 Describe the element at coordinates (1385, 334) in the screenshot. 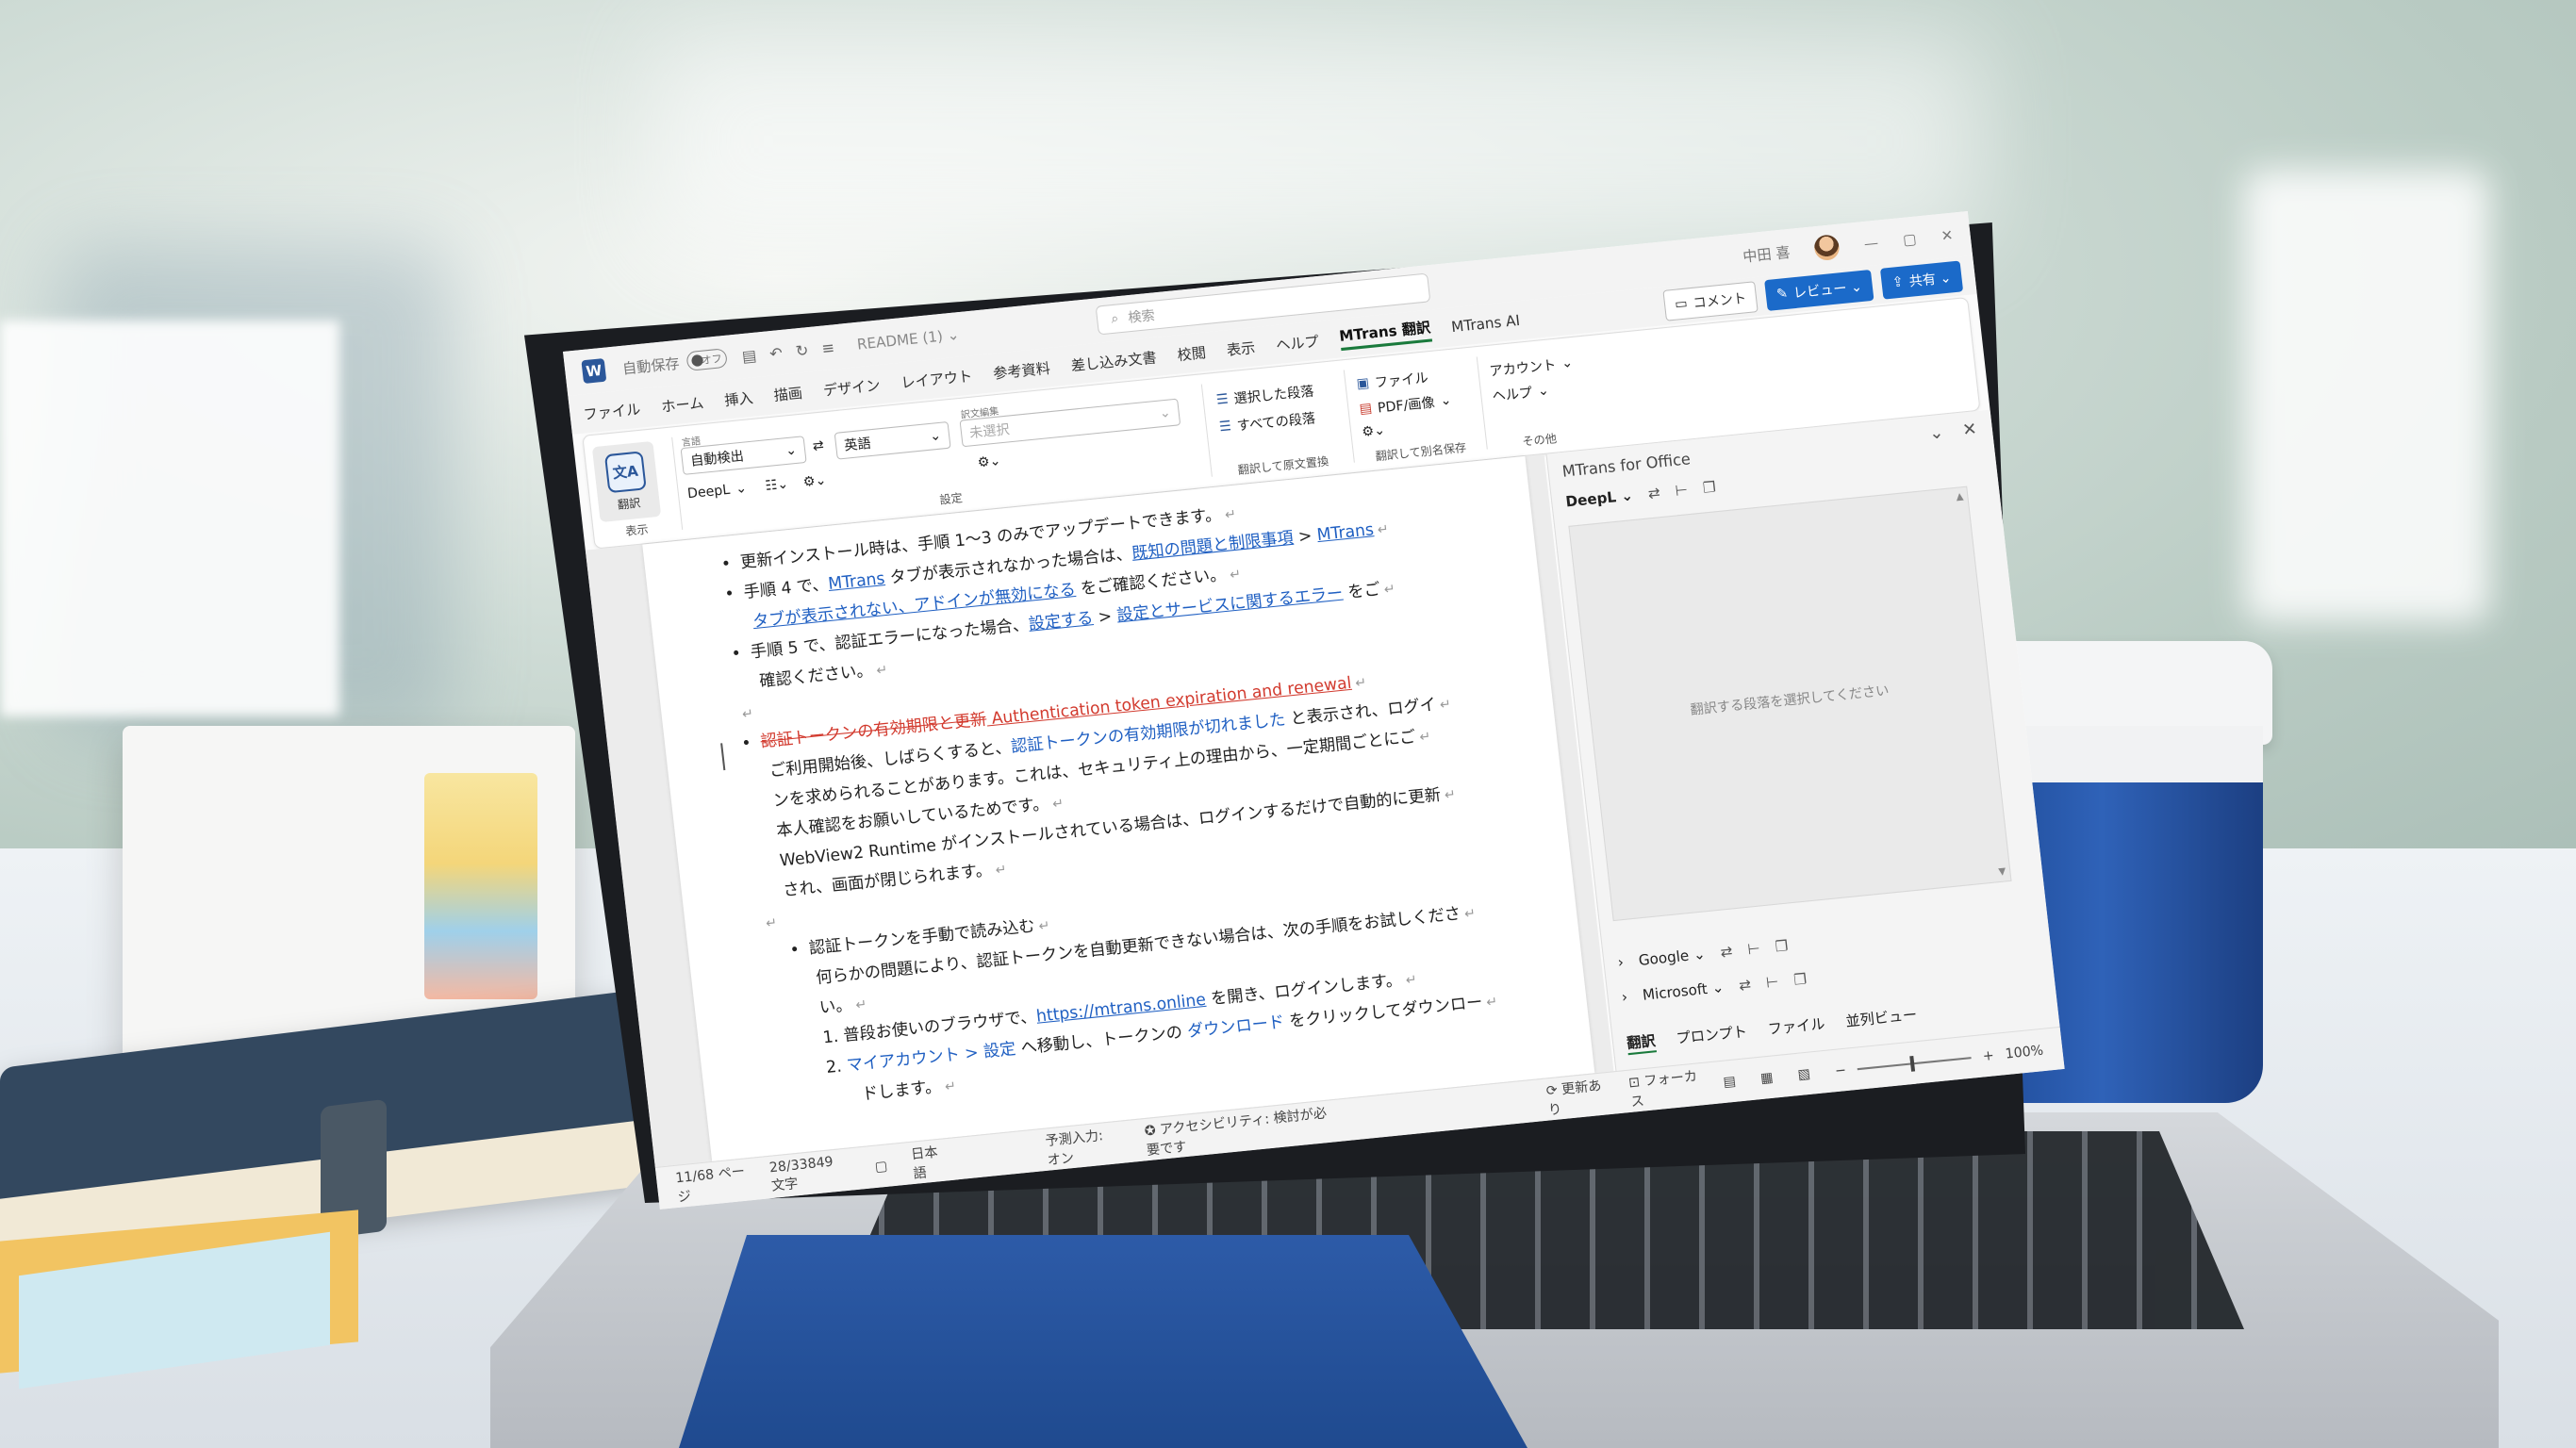

I see `tab-mtrans-translate: MTrans 翻訳` at that location.